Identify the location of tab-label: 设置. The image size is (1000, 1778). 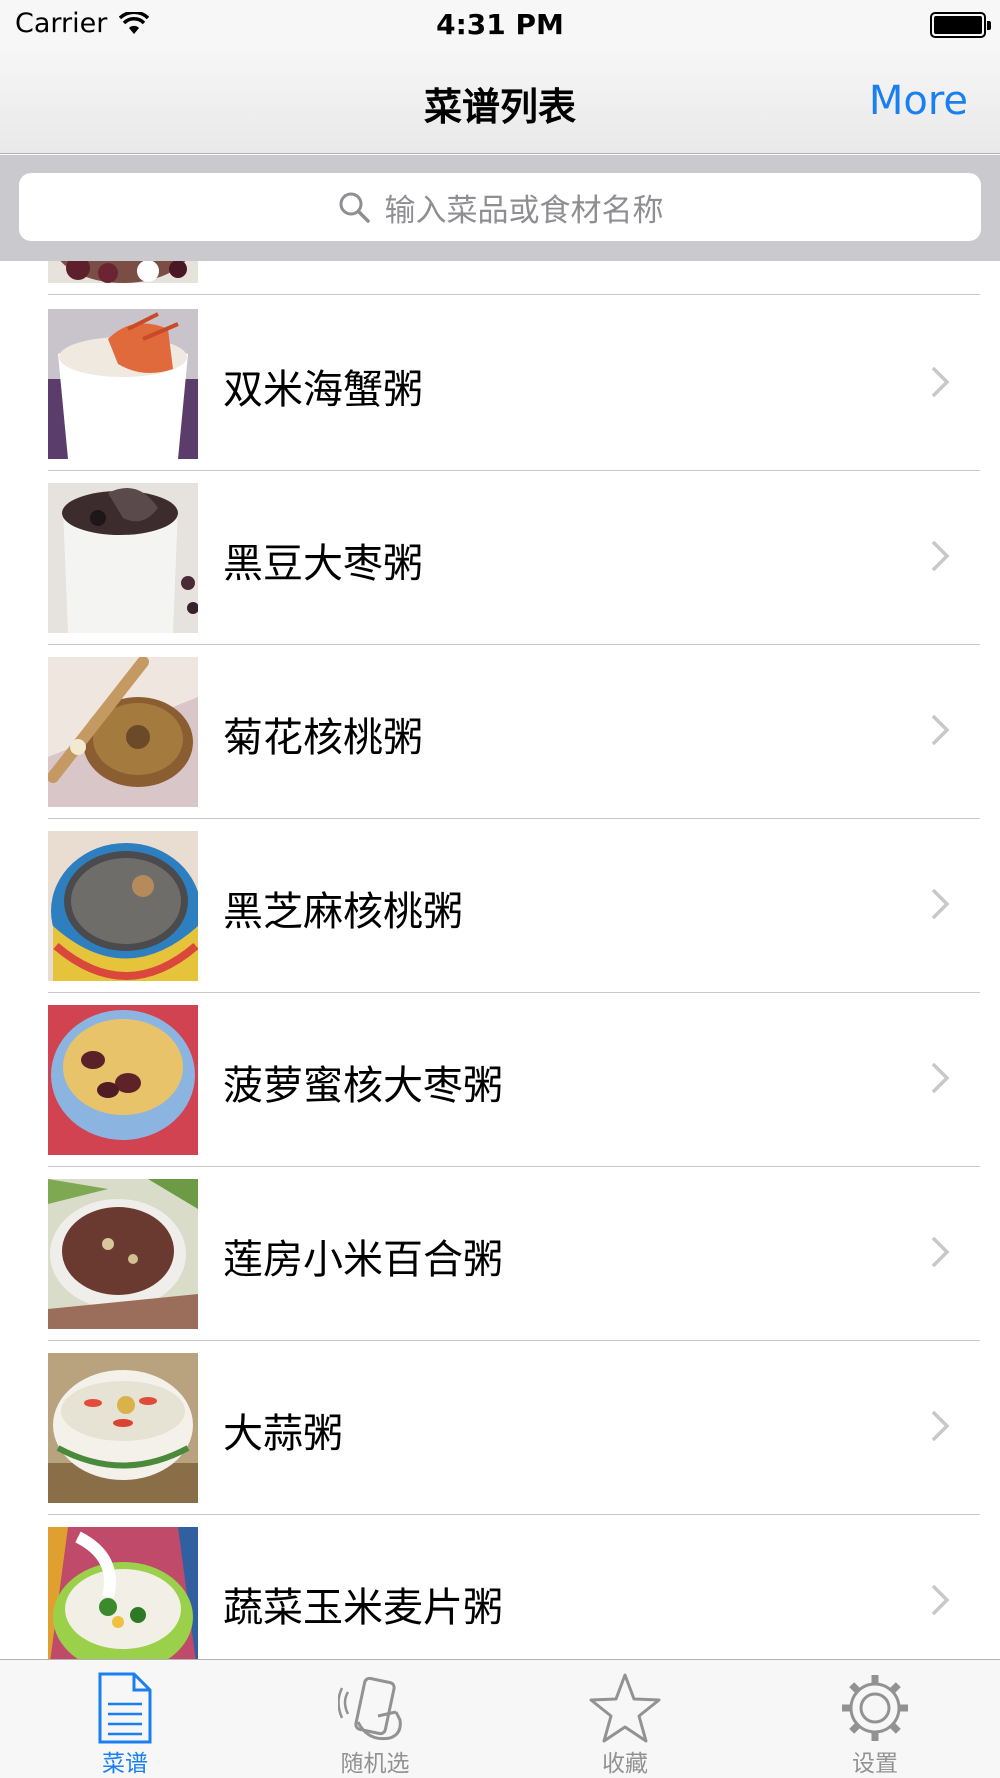
(875, 1764).